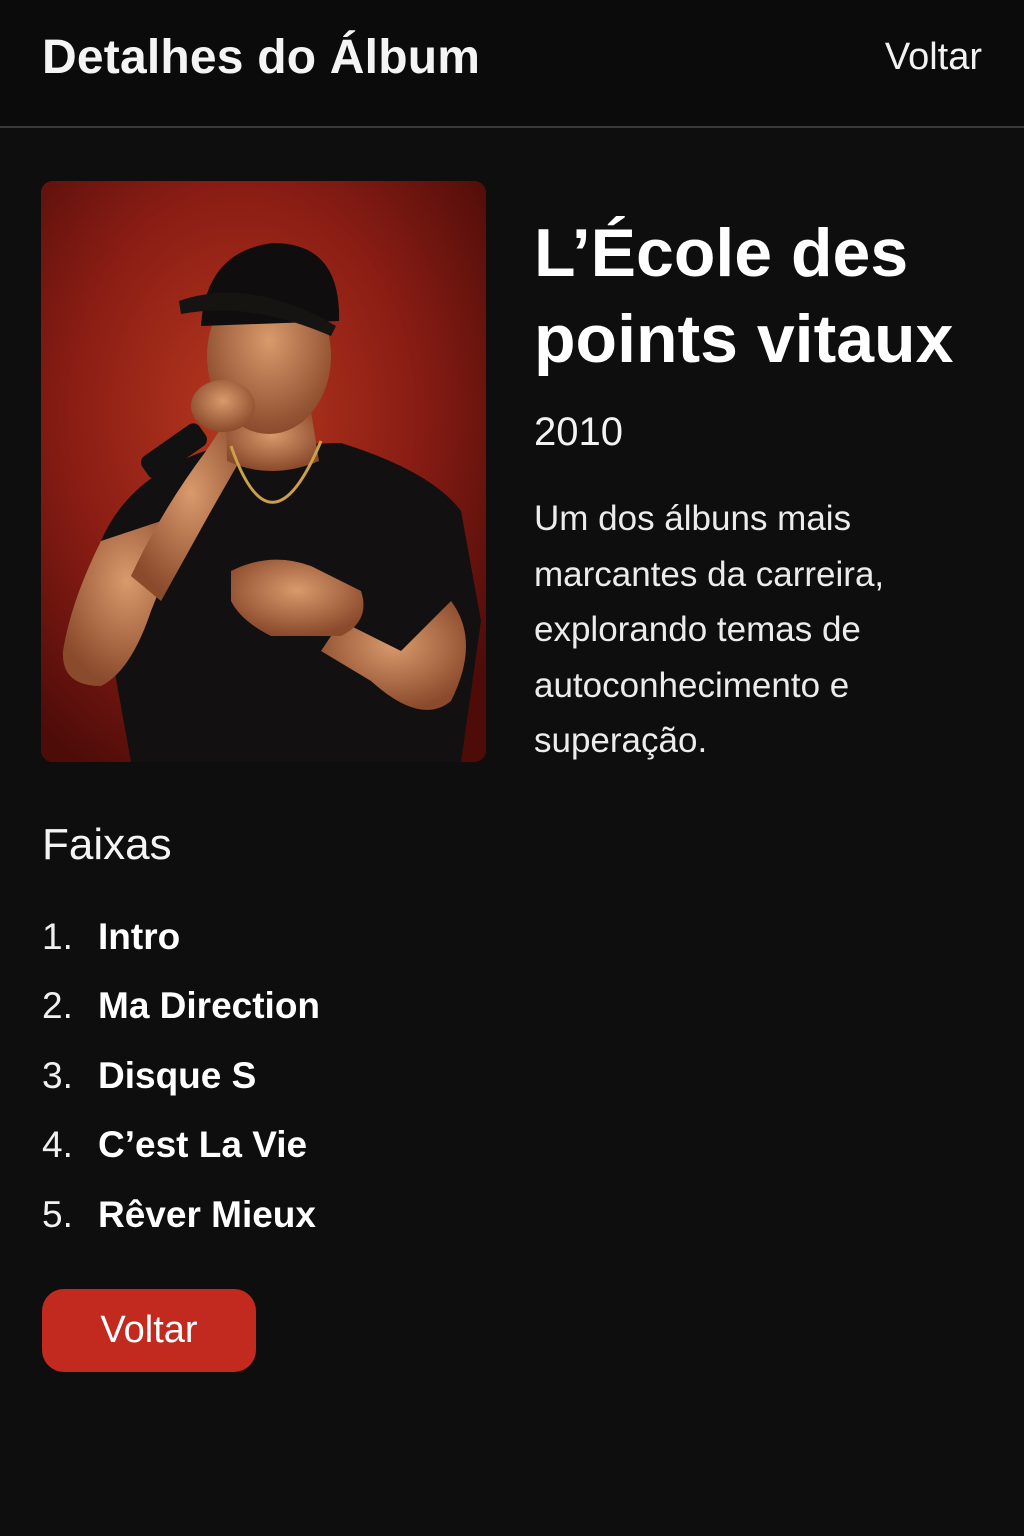  Describe the element at coordinates (209, 1006) in the screenshot. I see `track-name: Ma Direction` at that location.